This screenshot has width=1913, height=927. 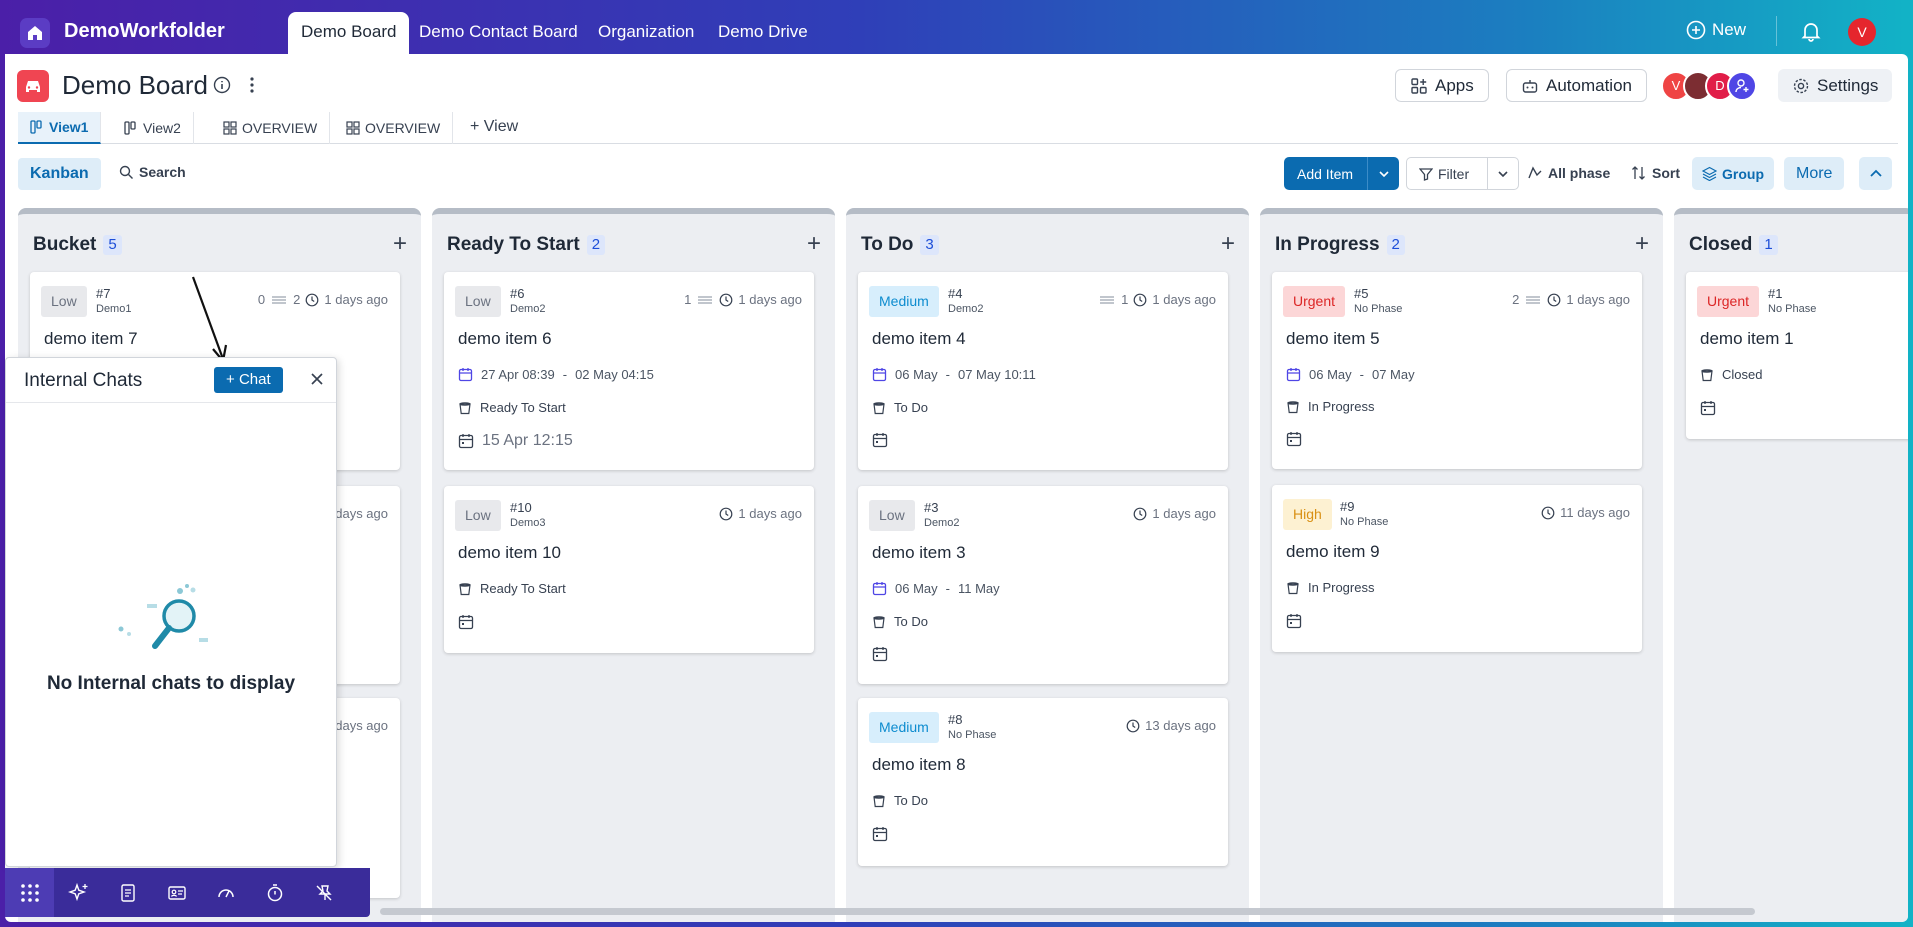 I want to click on collapse-button, so click(x=1875, y=173).